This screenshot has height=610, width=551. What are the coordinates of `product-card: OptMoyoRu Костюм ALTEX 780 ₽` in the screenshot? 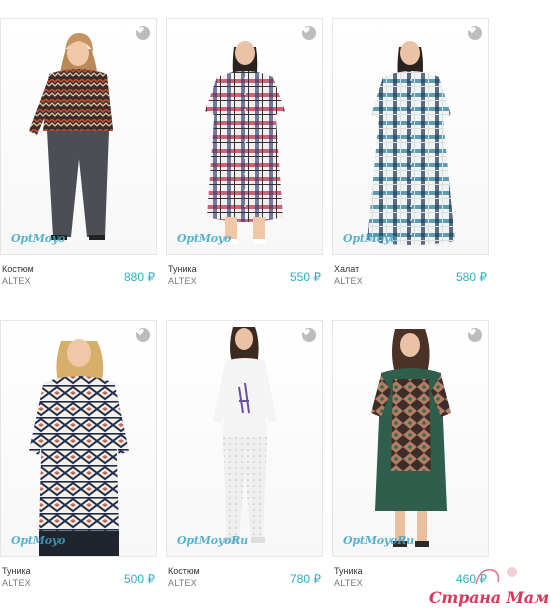 It's located at (244, 456).